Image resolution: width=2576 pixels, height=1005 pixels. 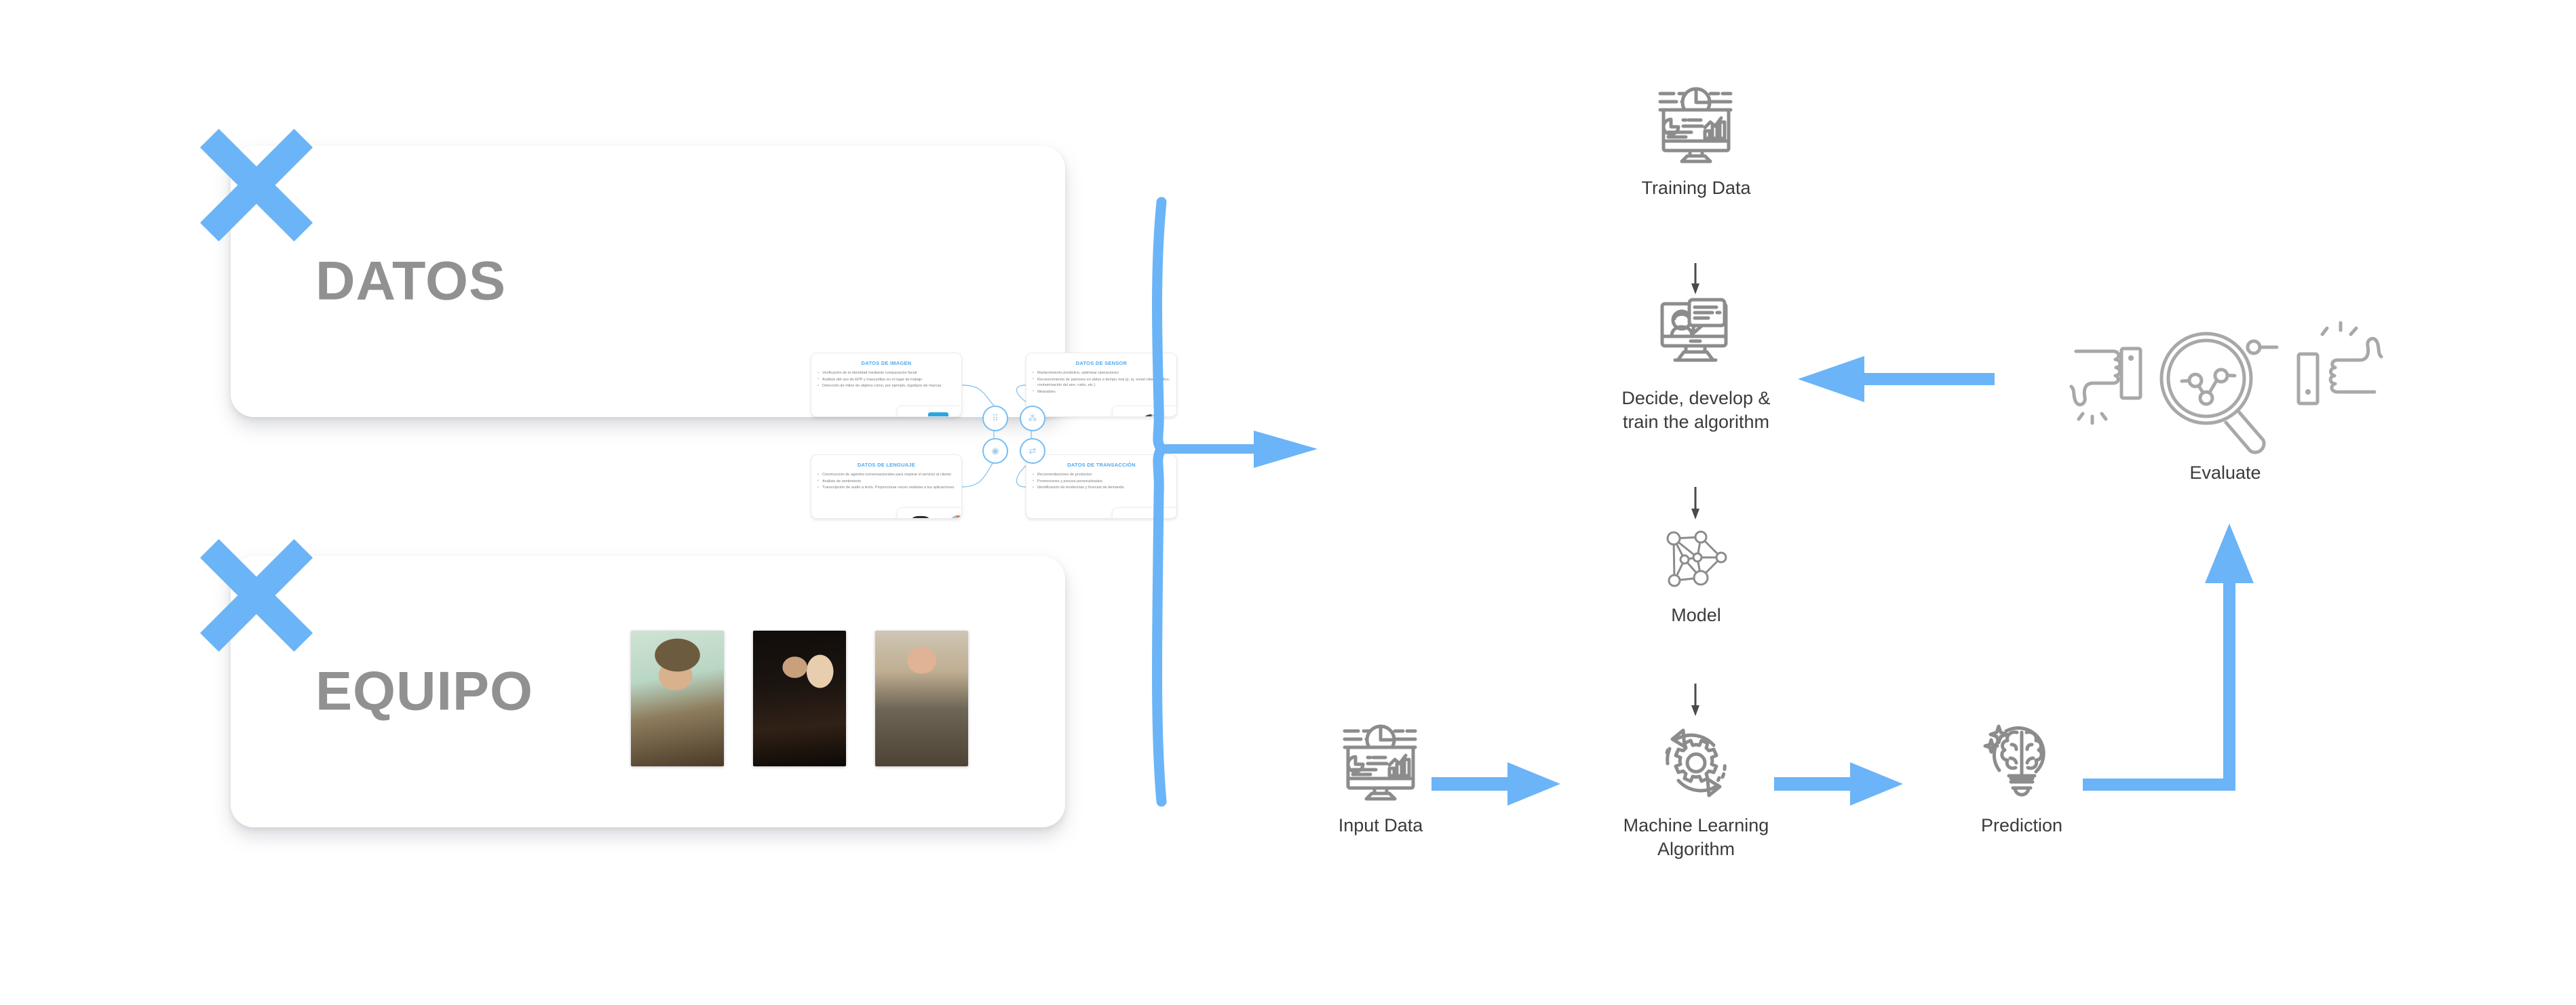 What do you see at coordinates (1694, 330) in the screenshot?
I see `person-monitor-chat-icon` at bounding box center [1694, 330].